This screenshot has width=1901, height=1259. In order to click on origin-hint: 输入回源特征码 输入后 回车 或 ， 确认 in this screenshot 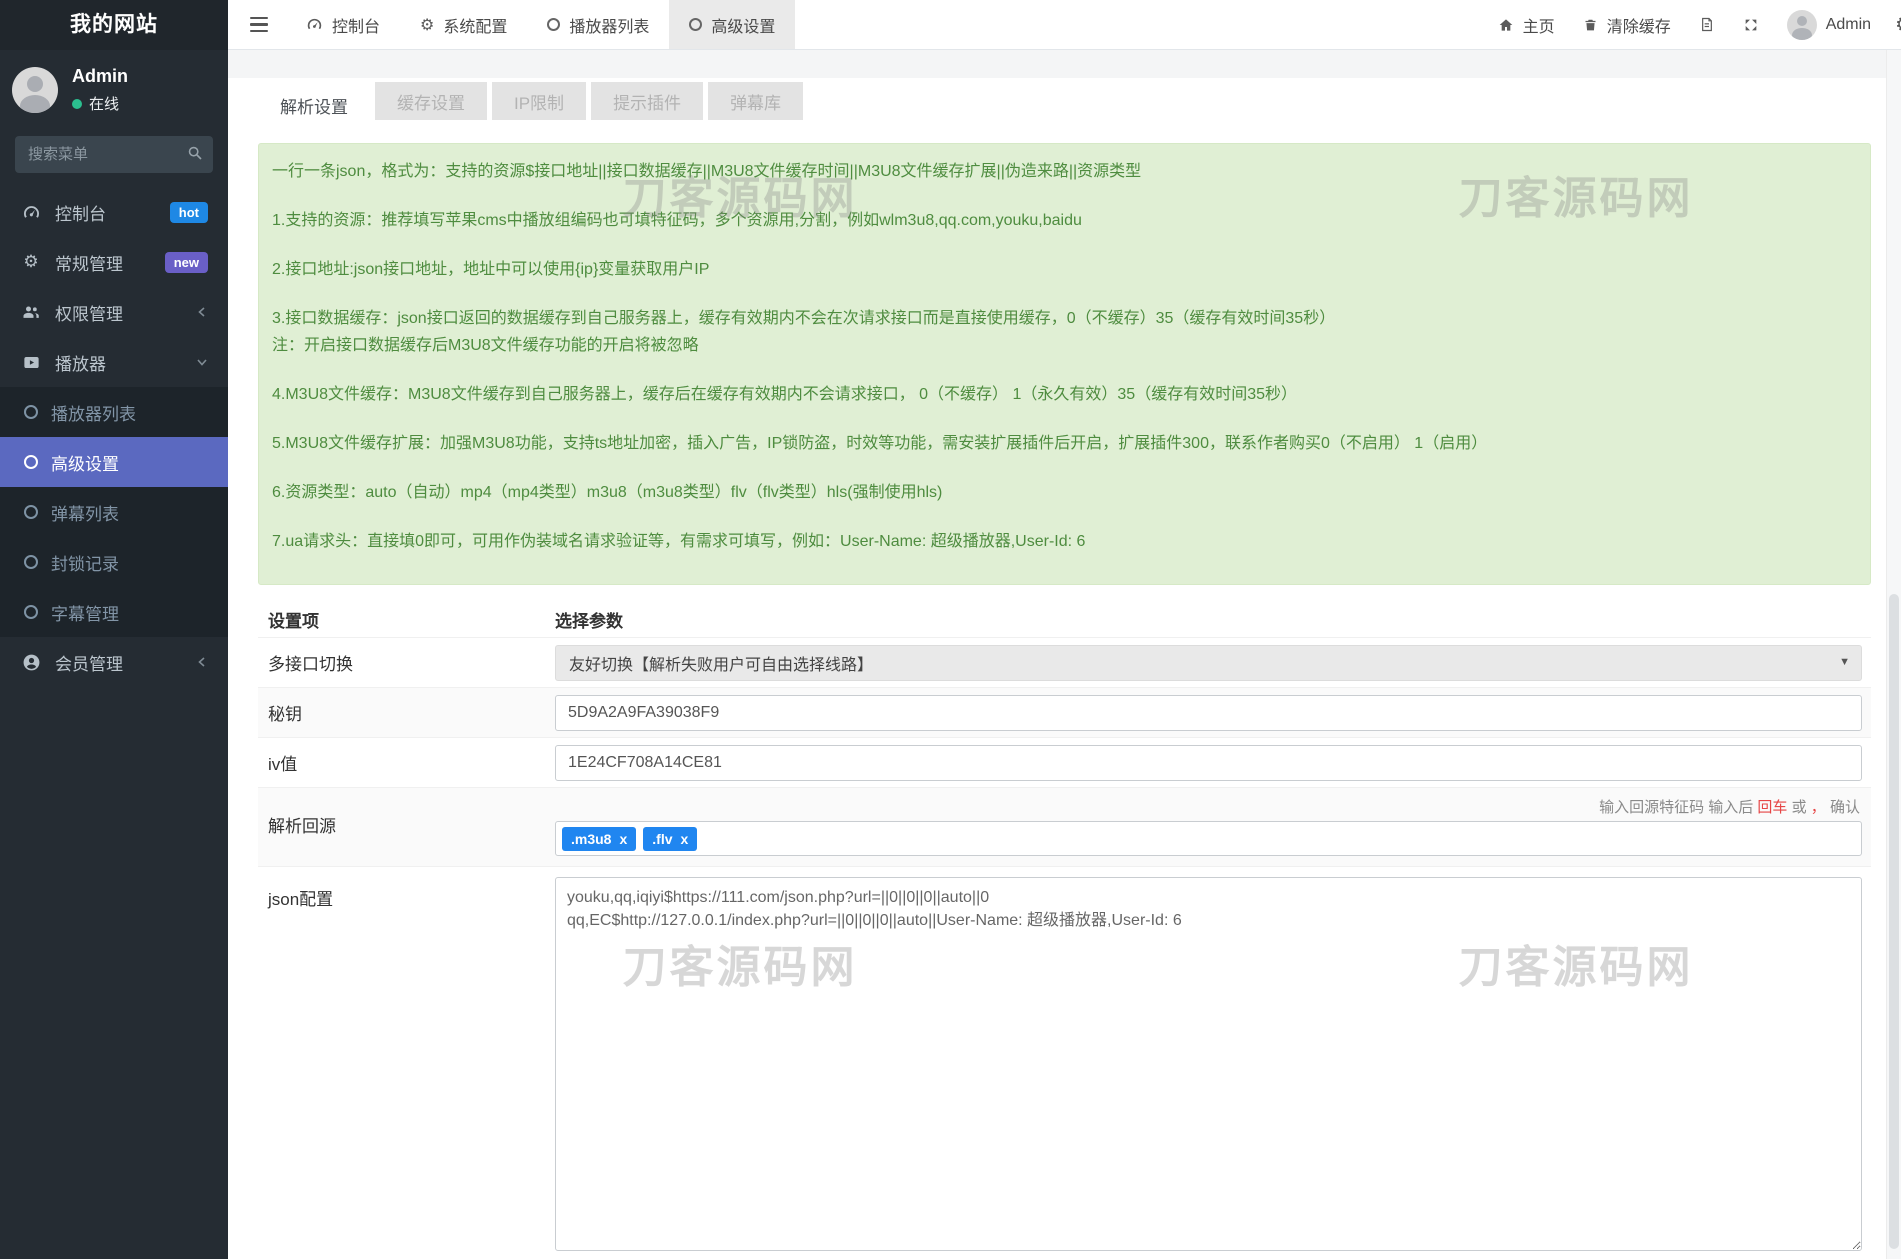, I will do `click(1729, 807)`.